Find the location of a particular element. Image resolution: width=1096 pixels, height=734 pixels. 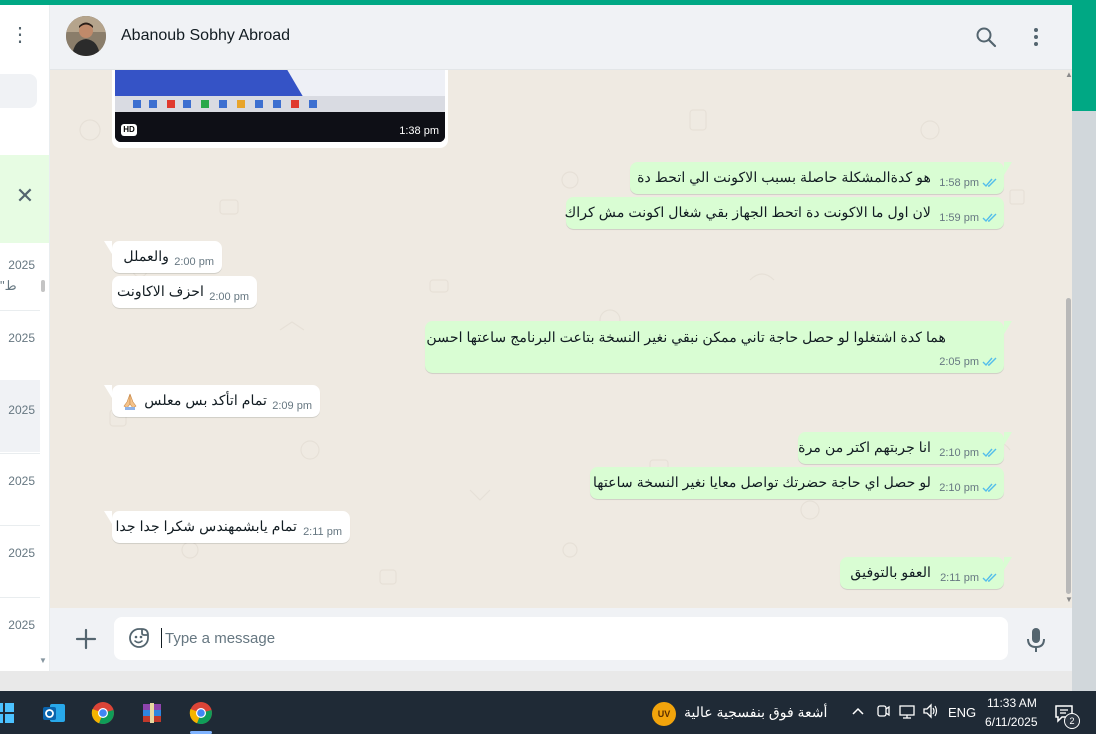

message-time: 1:38 pm is located at coordinates (419, 131).